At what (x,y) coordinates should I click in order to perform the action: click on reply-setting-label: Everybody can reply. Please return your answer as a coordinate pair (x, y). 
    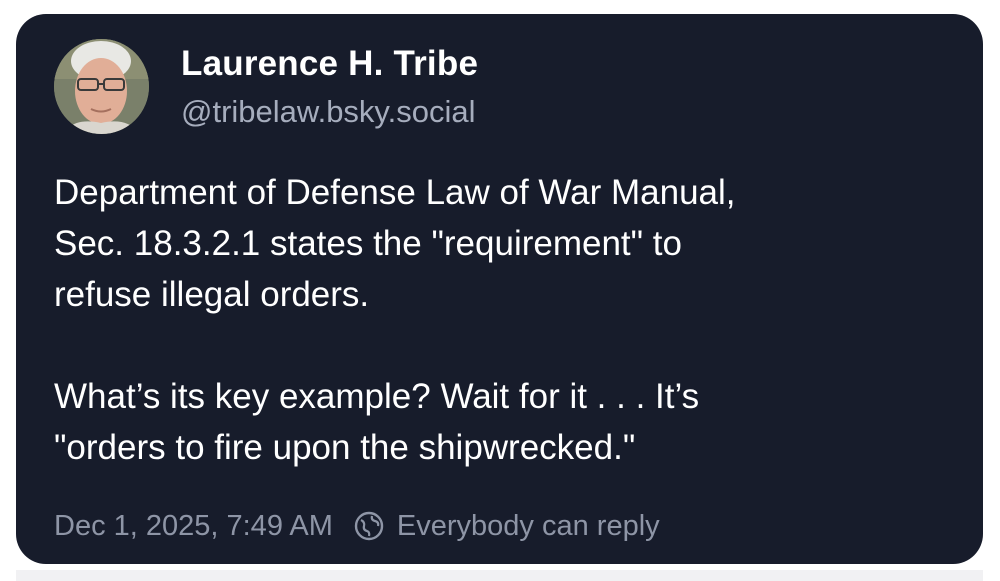
    Looking at the image, I should click on (528, 525).